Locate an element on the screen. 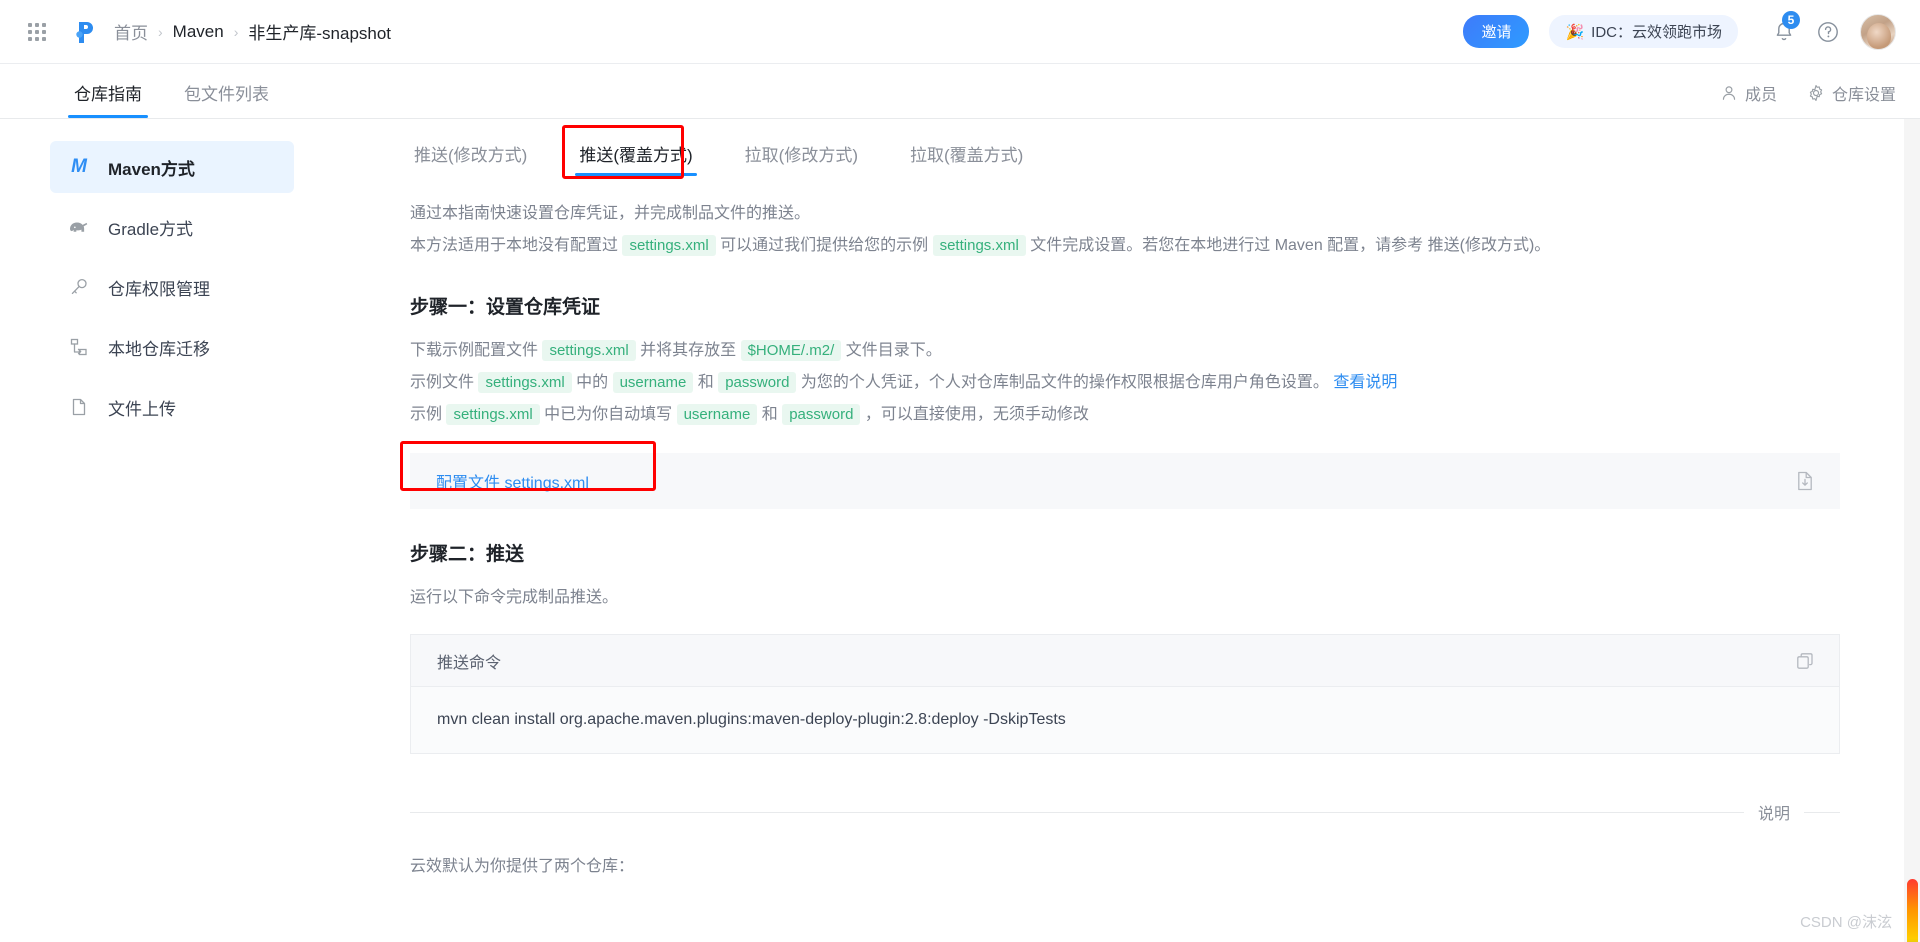  notifications-button: 5 is located at coordinates (1786, 27).